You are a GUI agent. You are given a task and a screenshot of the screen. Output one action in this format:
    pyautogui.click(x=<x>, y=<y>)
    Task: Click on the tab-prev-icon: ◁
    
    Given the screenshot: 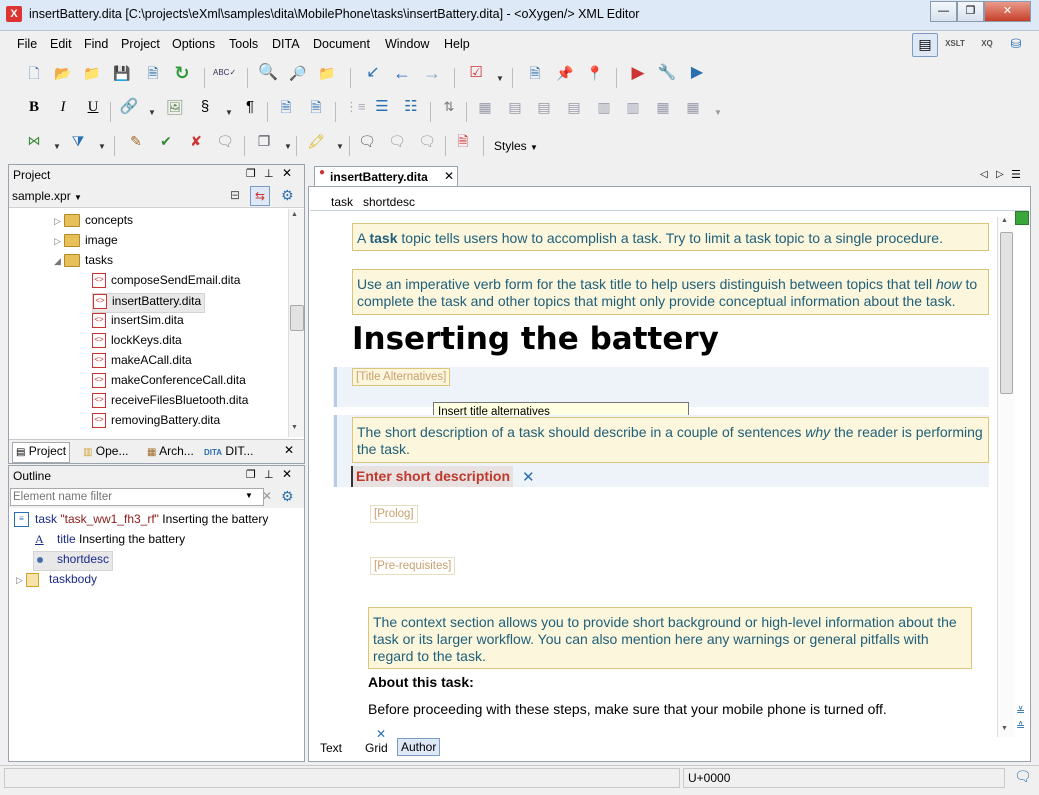 What is the action you would take?
    pyautogui.click(x=984, y=174)
    